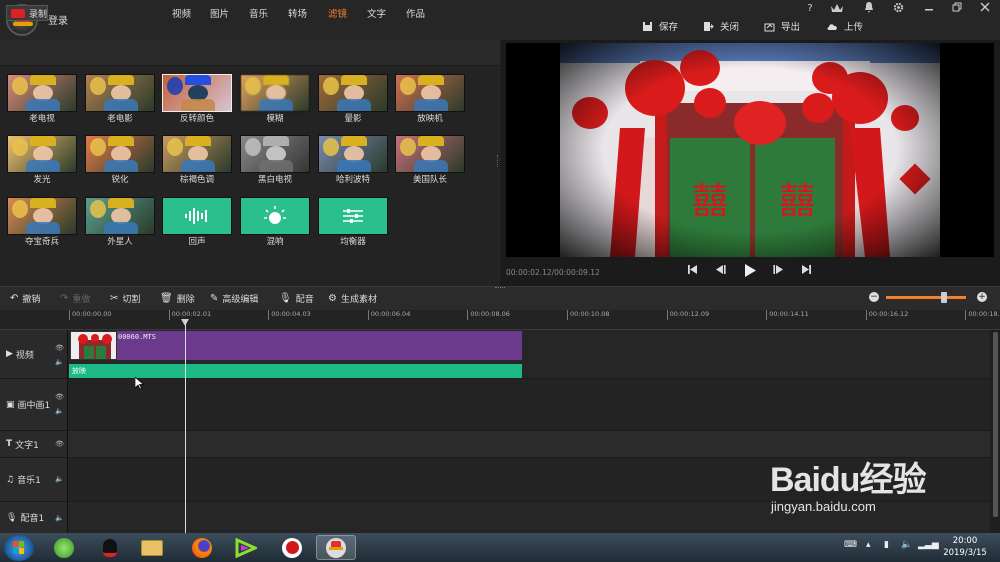 The width and height of the screenshot is (1000, 562). I want to click on vertical-splitter, so click(500, 288).